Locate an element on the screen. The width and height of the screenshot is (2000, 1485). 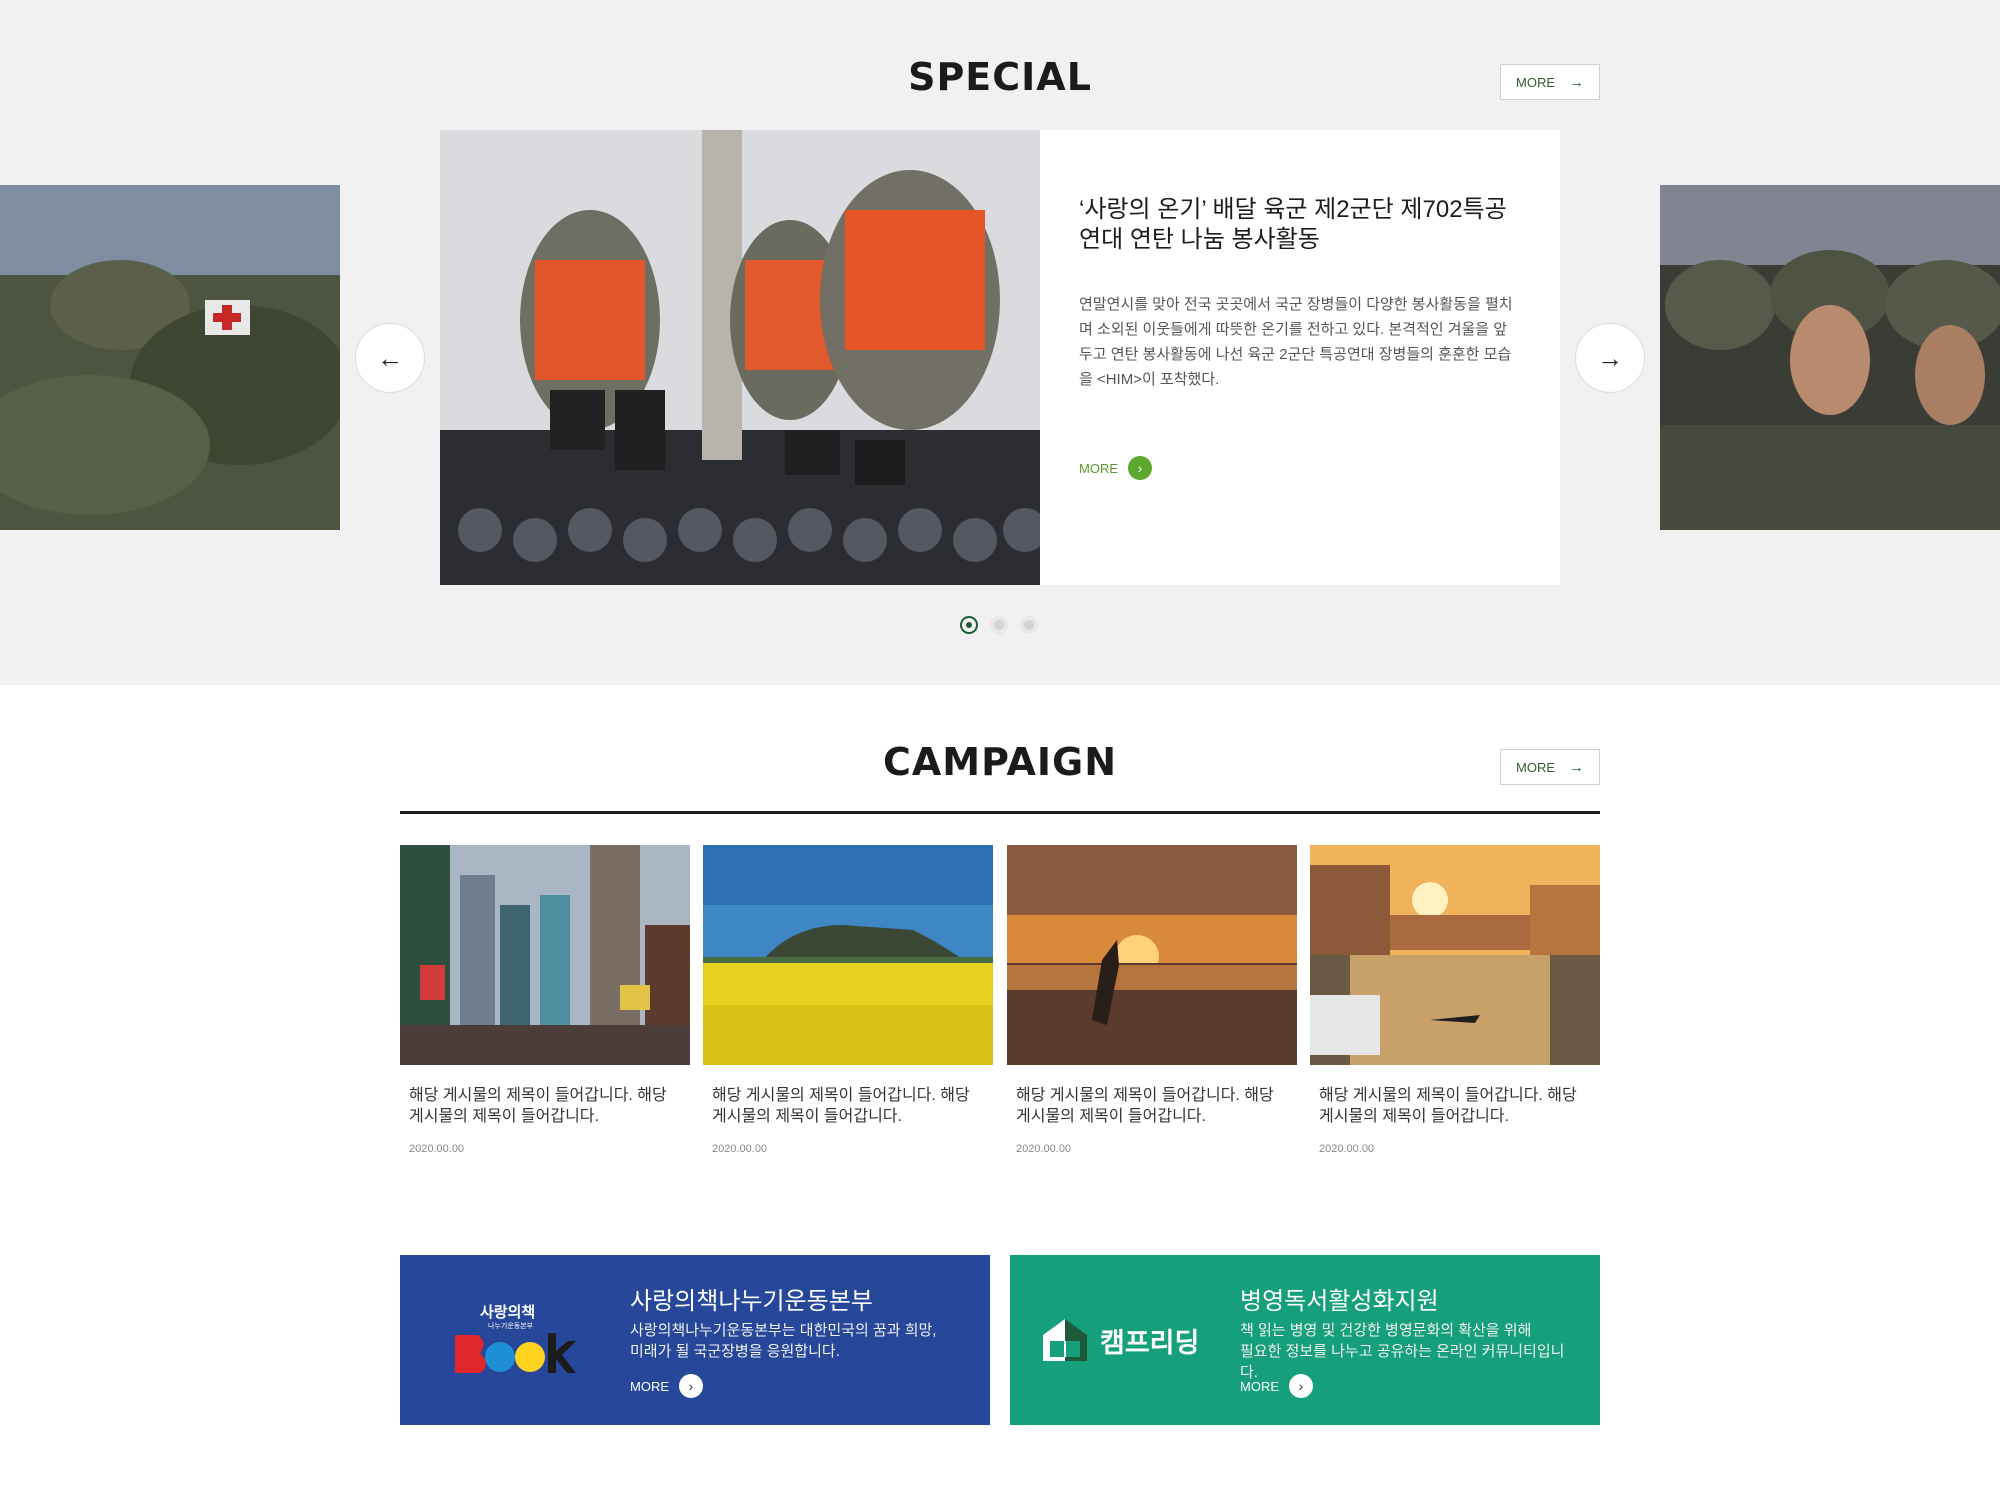
prev-slide-image is located at coordinates (170, 357).